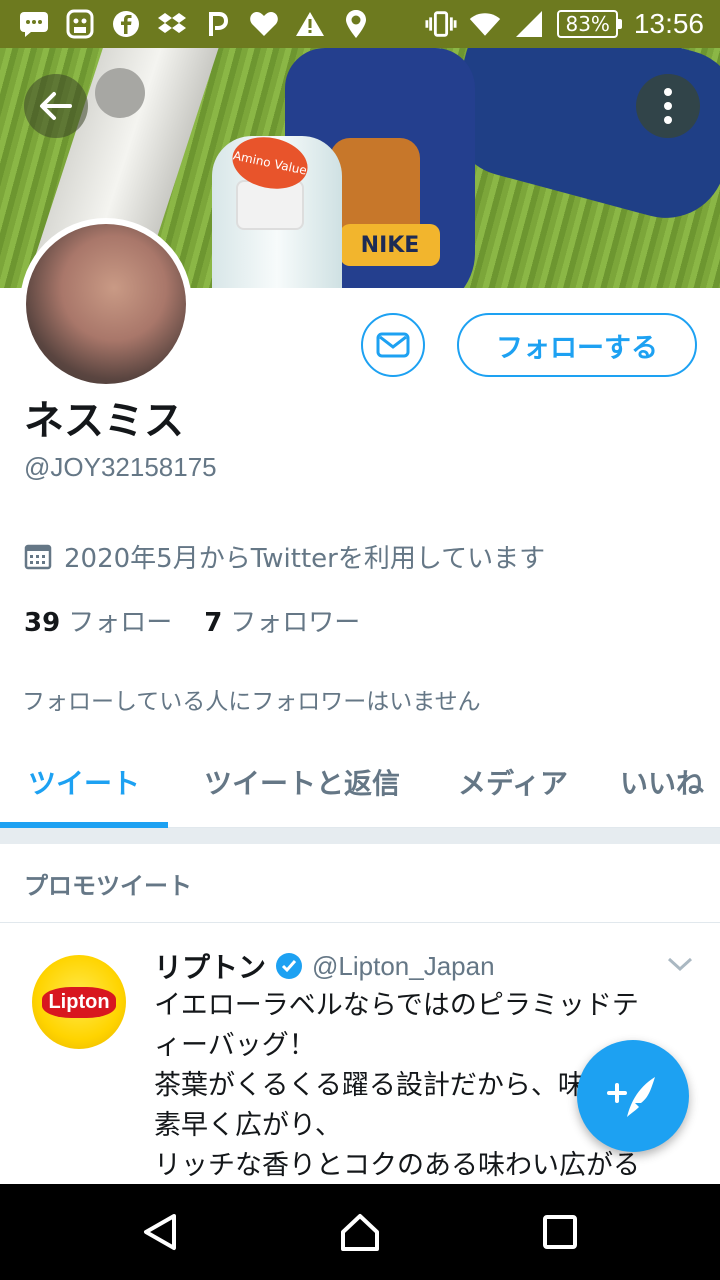 The height and width of the screenshot is (1280, 720). I want to click on back-button, so click(56, 106).